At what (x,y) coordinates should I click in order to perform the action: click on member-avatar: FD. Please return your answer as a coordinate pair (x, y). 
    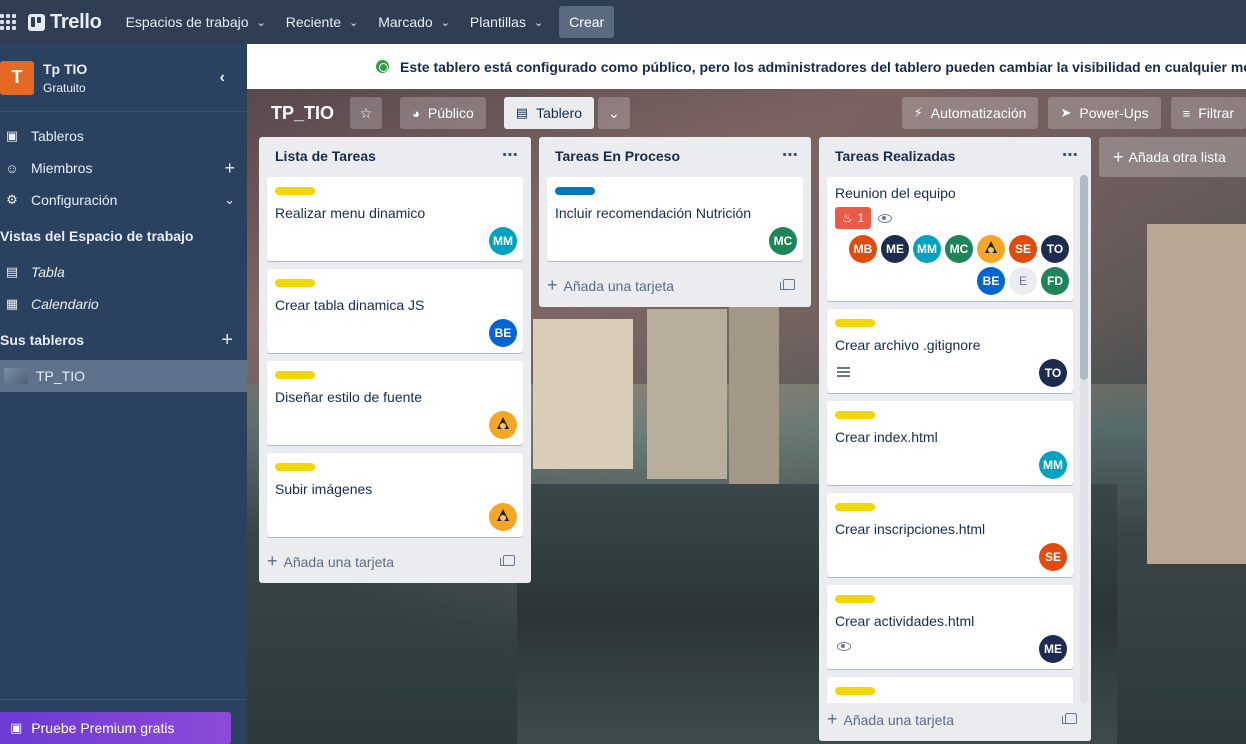
    Looking at the image, I should click on (1055, 281).